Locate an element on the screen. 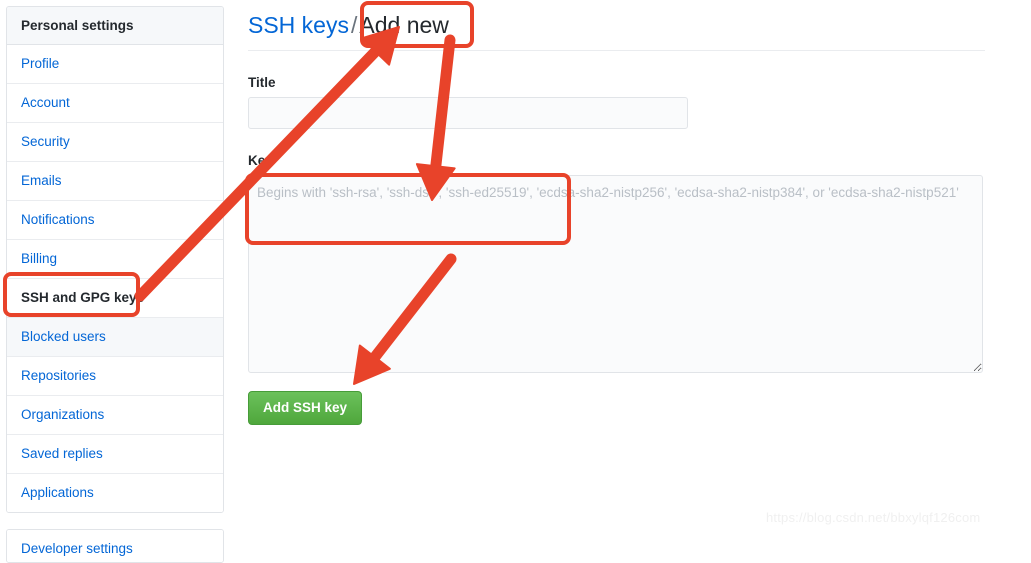  sidebar-item-billing: Billing is located at coordinates (115, 259).